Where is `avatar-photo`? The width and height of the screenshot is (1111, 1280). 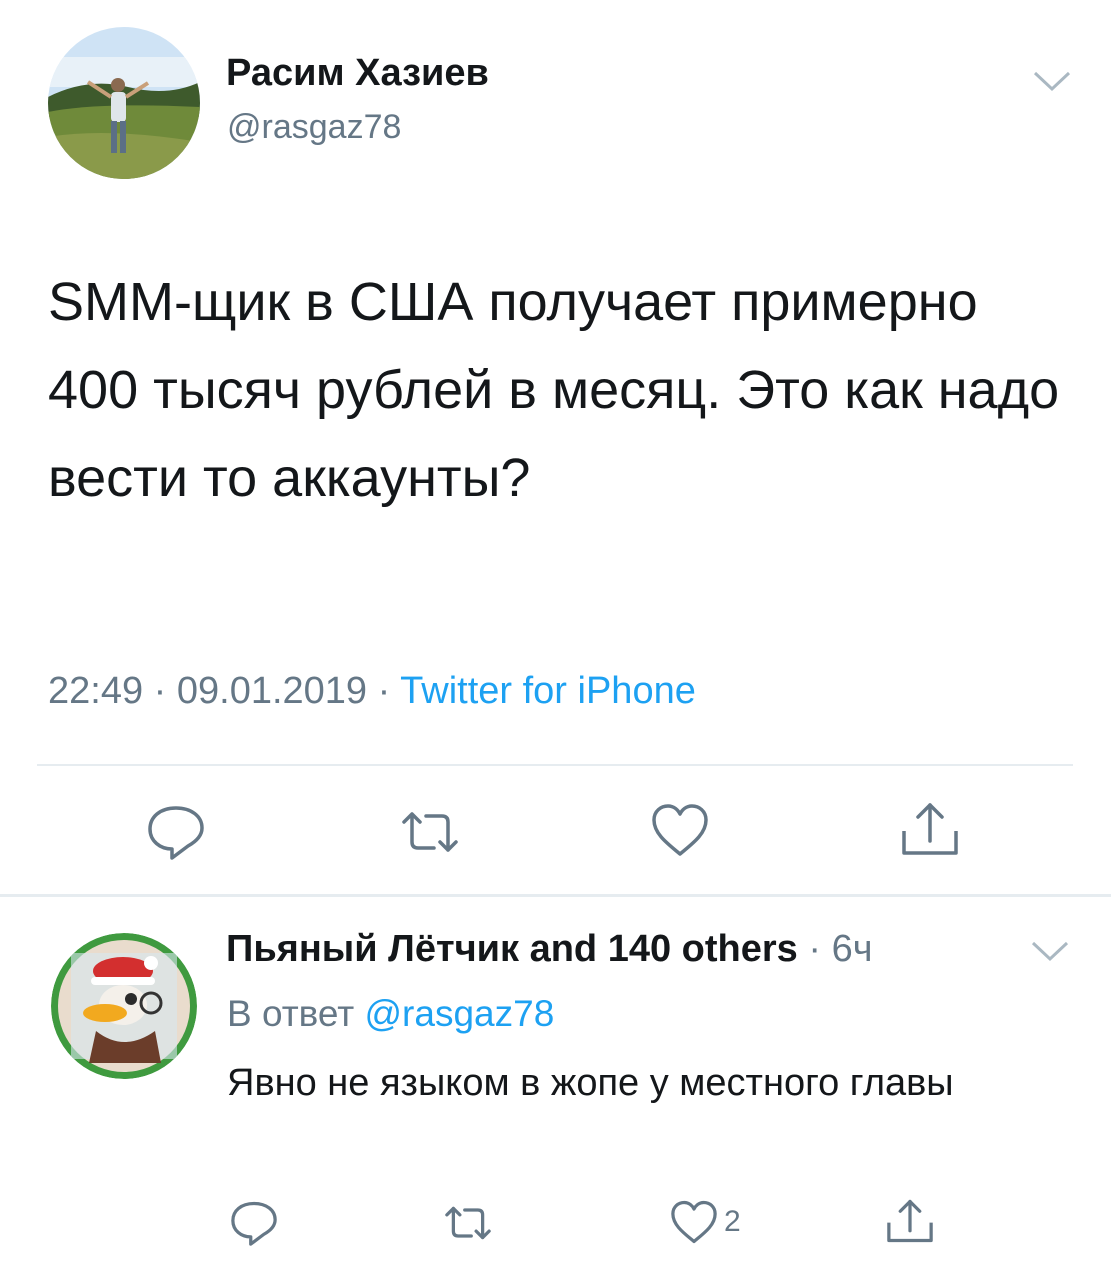 avatar-photo is located at coordinates (124, 103).